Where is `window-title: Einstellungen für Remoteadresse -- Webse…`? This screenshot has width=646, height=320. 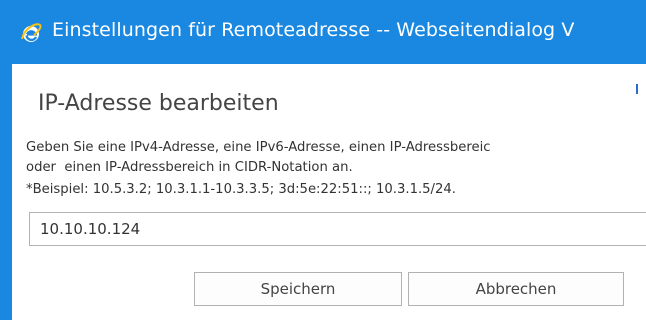
window-title: Einstellungen für Remoteadresse -- Webse… is located at coordinates (313, 30).